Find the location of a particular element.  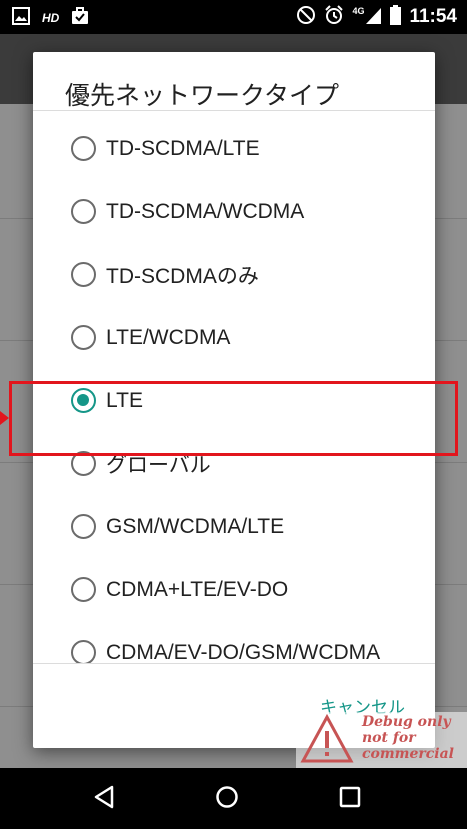

watermark-text: Debug only not for commercial is located at coordinates (408, 738).